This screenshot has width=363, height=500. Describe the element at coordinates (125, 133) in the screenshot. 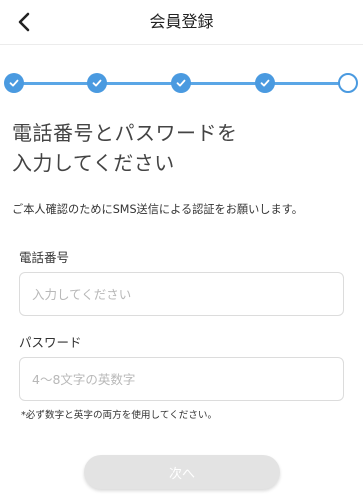

I see `heading-line-1: 電話番号とパスワードを` at that location.